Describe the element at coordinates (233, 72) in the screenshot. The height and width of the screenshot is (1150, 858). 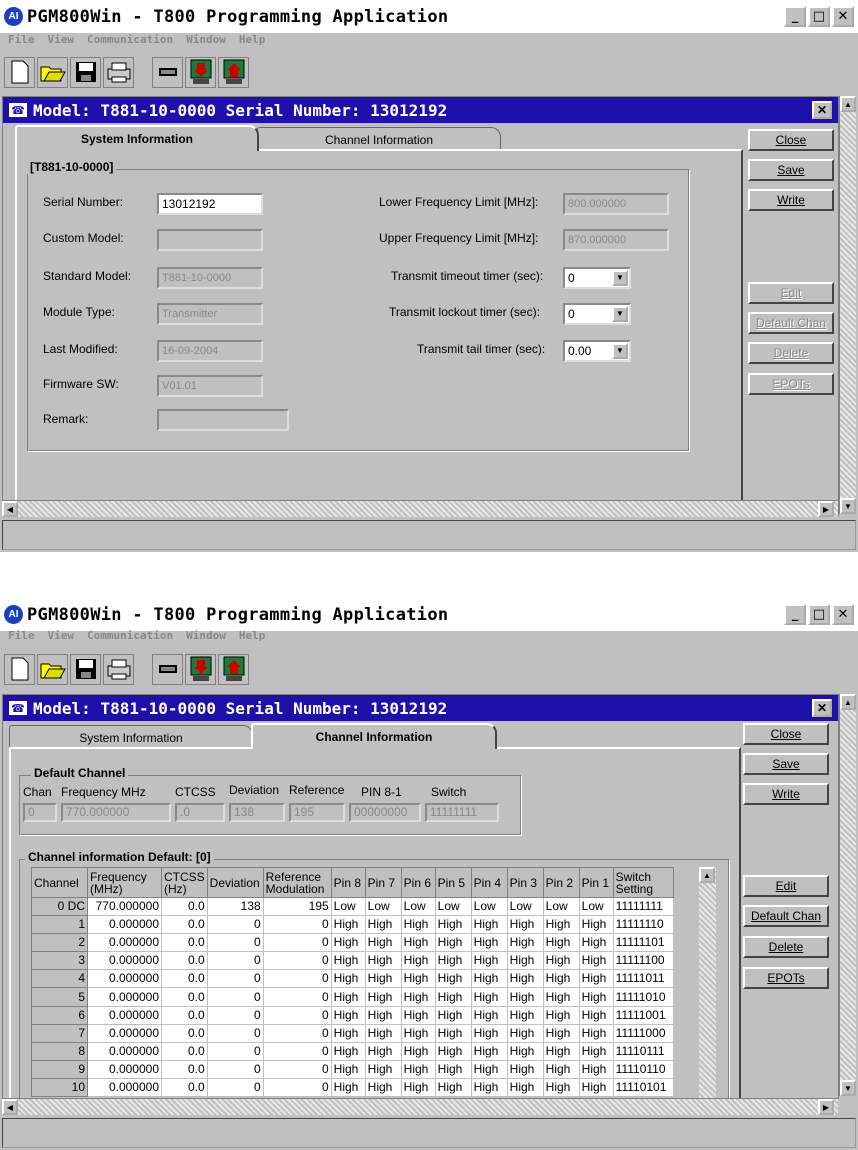
I see `program-radio-icon` at that location.